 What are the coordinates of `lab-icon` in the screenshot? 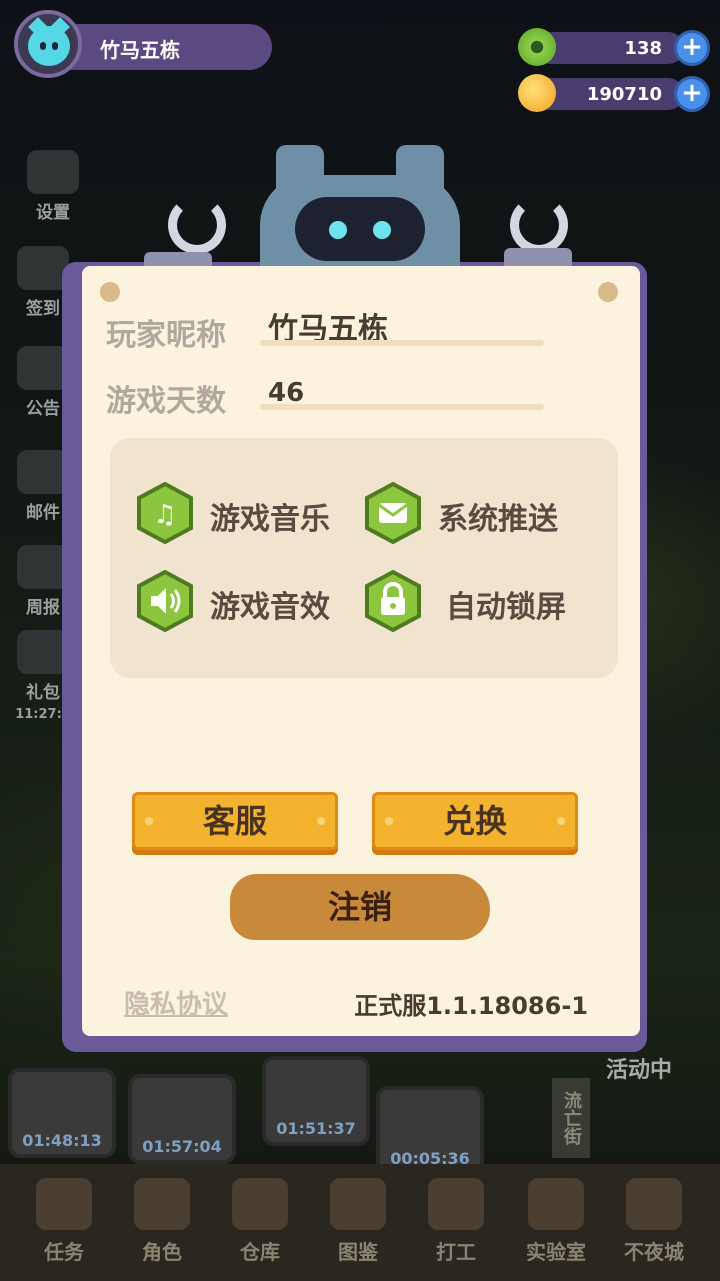 It's located at (556, 1204).